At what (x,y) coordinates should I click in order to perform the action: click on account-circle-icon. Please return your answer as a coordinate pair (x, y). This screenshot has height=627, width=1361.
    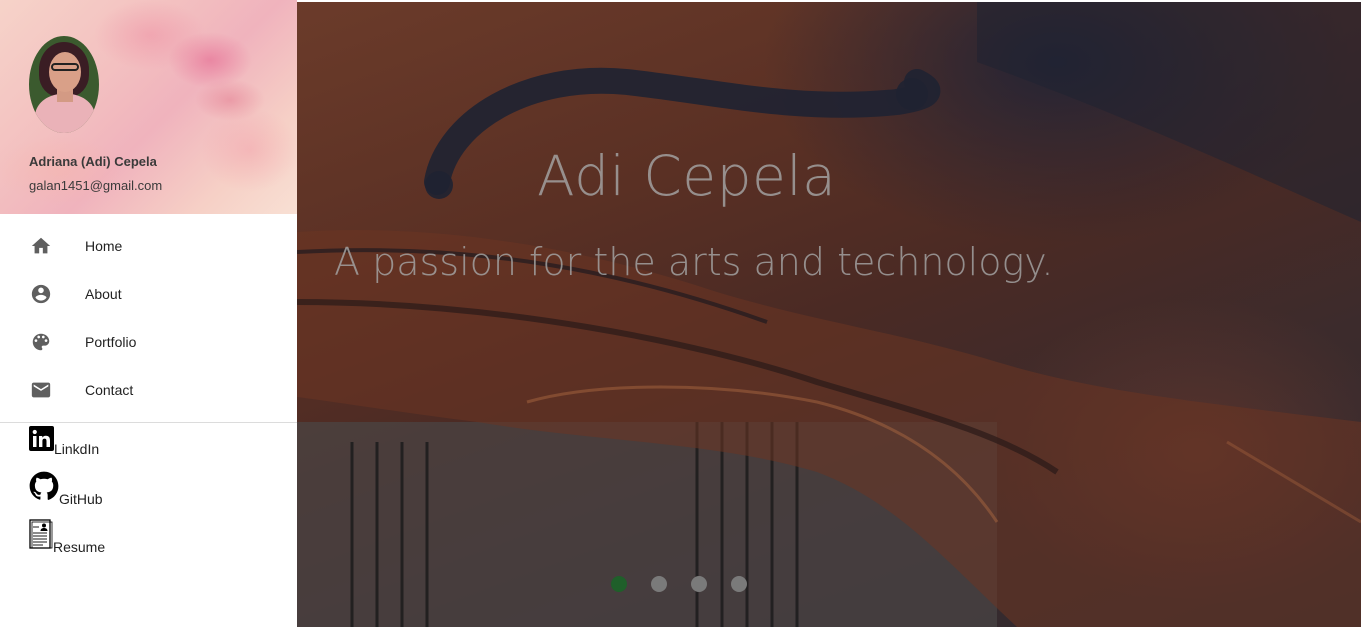
    Looking at the image, I should click on (41, 294).